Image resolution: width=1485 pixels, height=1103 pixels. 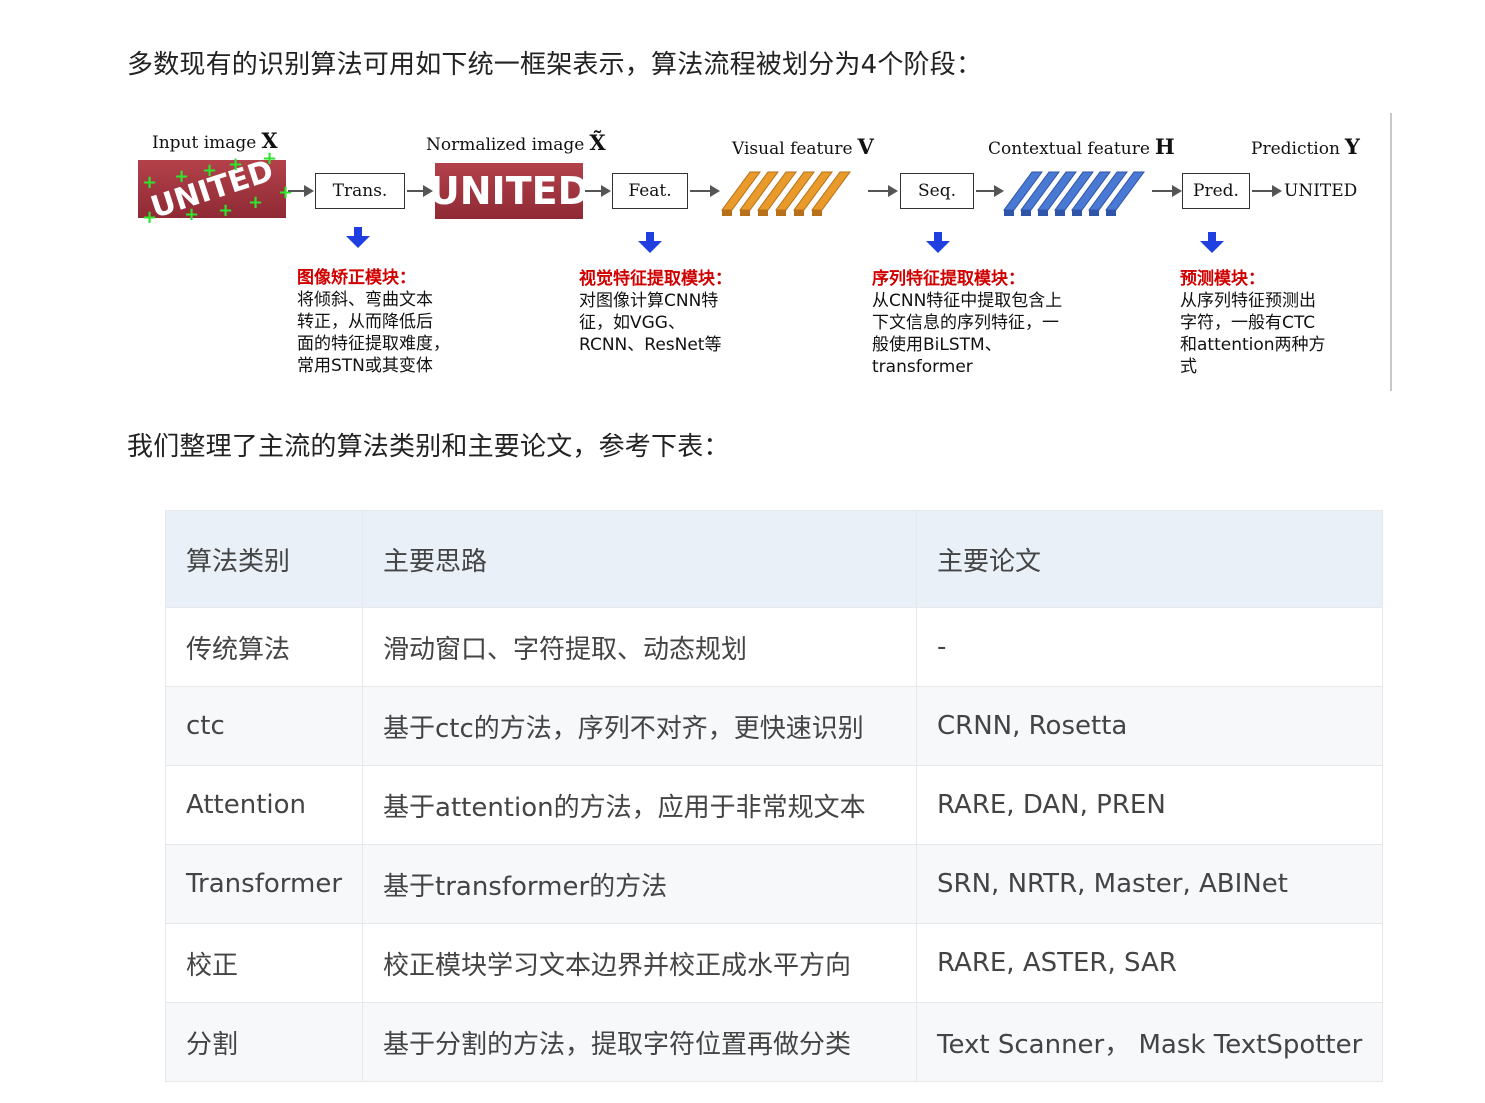 I want to click on cell-papers: SRN, NRTR, Master, ABINet, so click(x=1150, y=884).